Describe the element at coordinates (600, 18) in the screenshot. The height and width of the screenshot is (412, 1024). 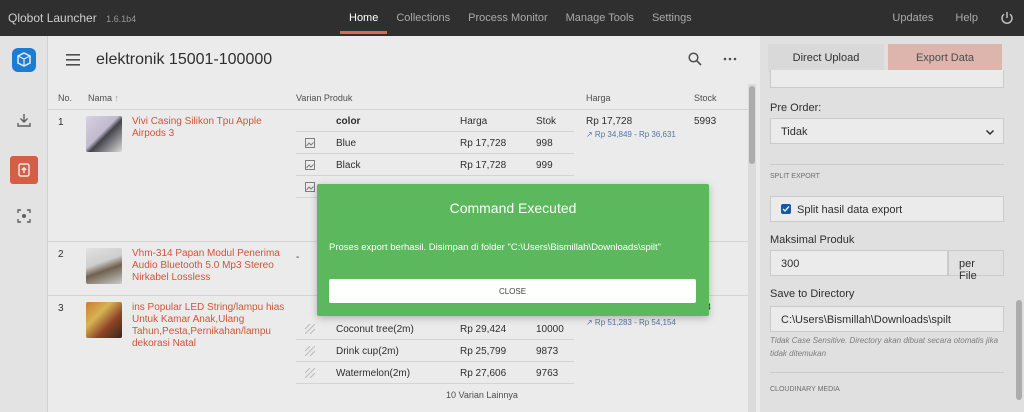
I see `nav-manage-tools: Manage Tools` at that location.